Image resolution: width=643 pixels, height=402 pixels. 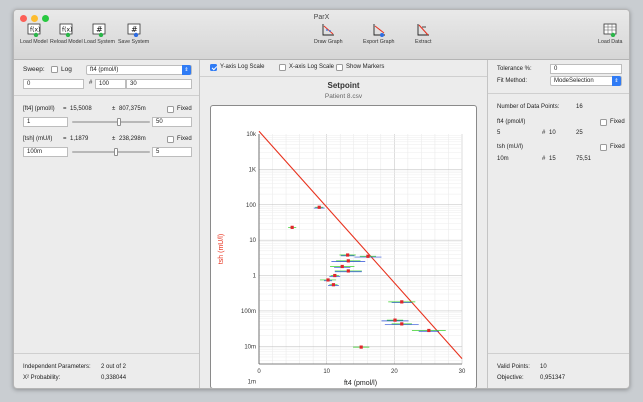 What do you see at coordinates (513, 367) in the screenshot?
I see `valid-points-label: Valid Points:` at bounding box center [513, 367].